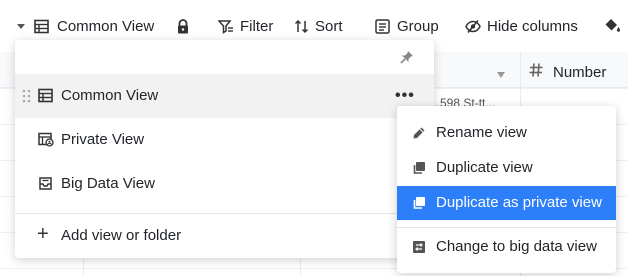 The height and width of the screenshot is (276, 628). I want to click on row-color-button, so click(613, 26).